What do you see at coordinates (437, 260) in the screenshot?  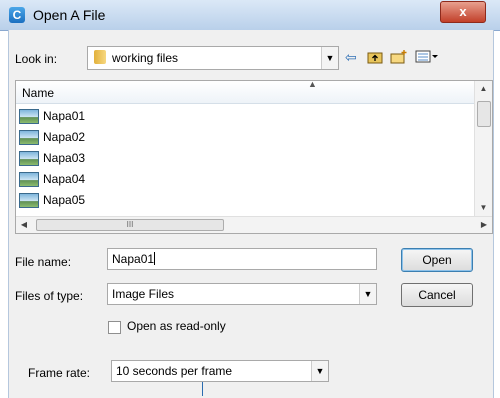 I see `open-button: Open` at bounding box center [437, 260].